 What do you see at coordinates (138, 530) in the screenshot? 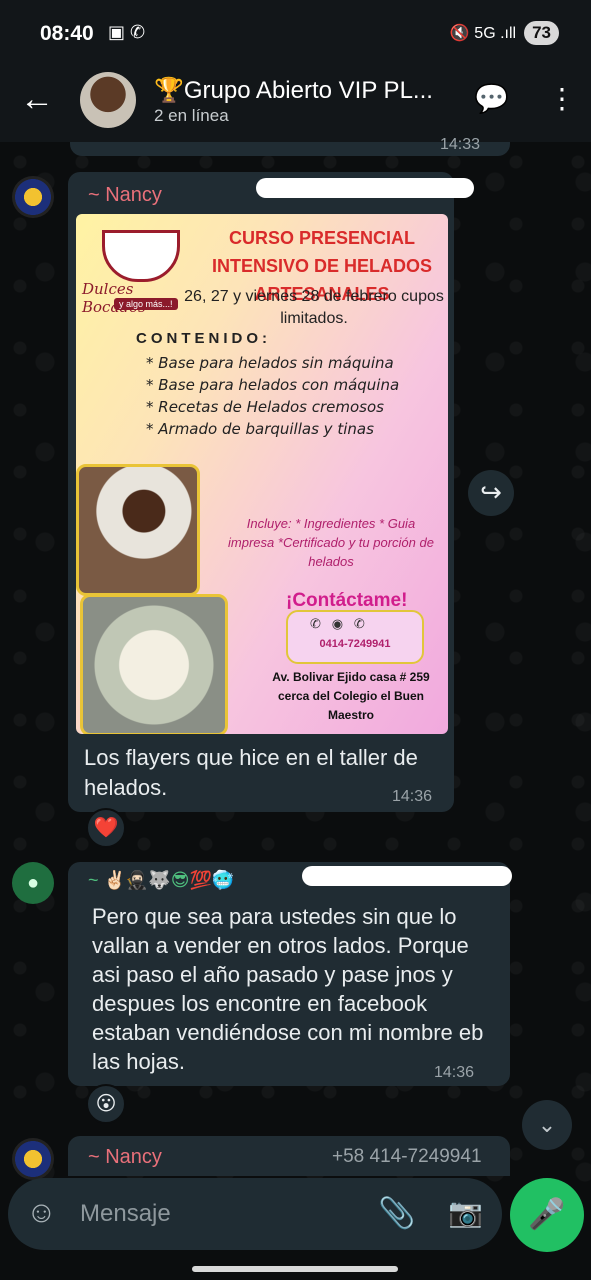
I see `ice-cream-photo` at bounding box center [138, 530].